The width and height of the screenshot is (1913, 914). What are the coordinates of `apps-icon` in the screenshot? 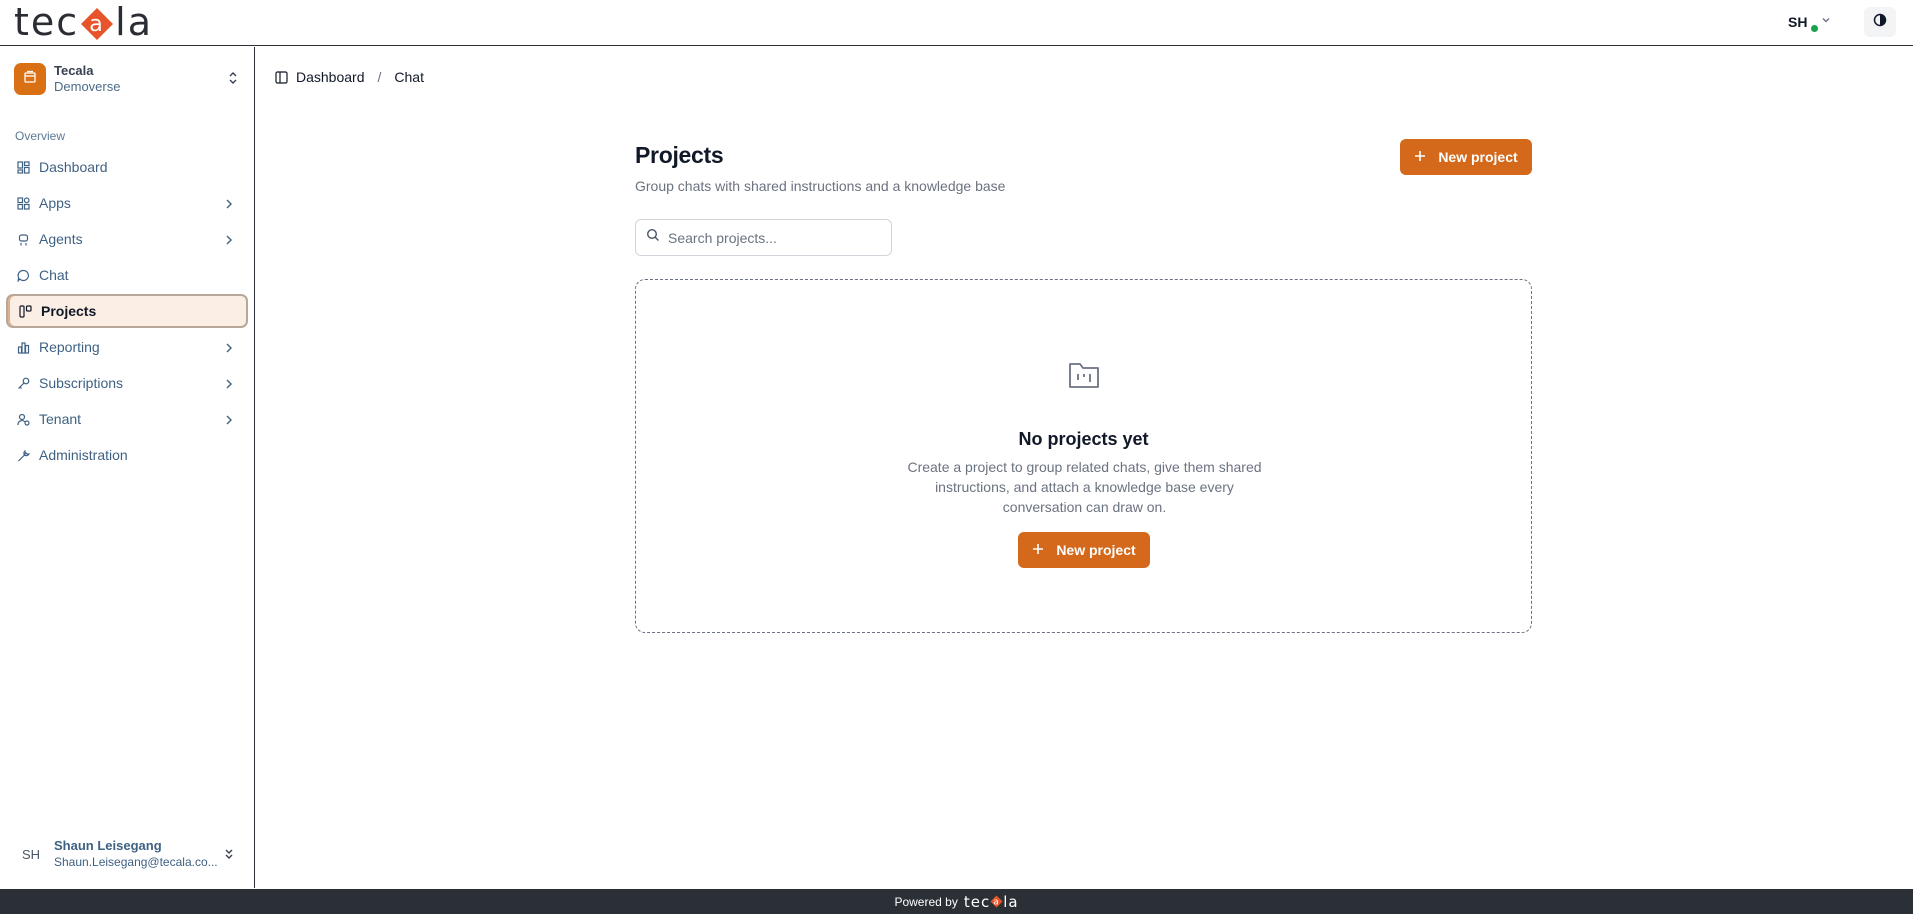 It's located at (23, 203).